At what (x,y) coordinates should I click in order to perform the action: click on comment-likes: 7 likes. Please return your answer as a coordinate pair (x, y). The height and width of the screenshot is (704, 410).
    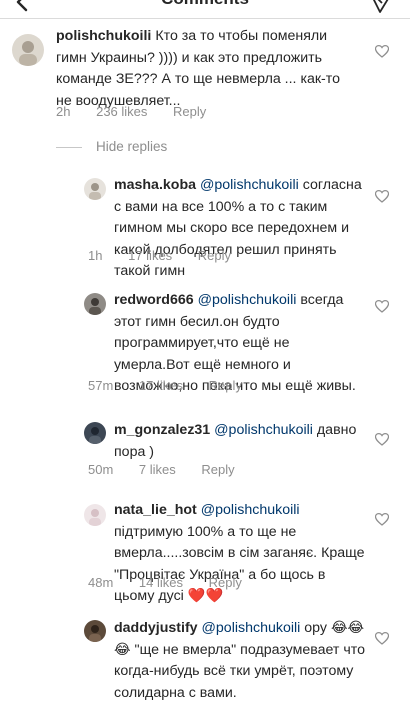
    Looking at the image, I should click on (157, 469).